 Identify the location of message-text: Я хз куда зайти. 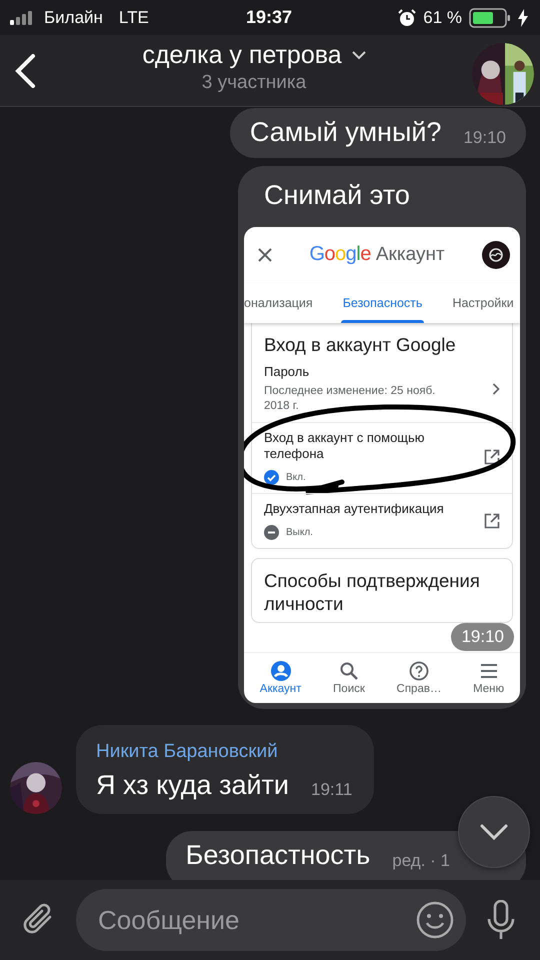
(192, 785).